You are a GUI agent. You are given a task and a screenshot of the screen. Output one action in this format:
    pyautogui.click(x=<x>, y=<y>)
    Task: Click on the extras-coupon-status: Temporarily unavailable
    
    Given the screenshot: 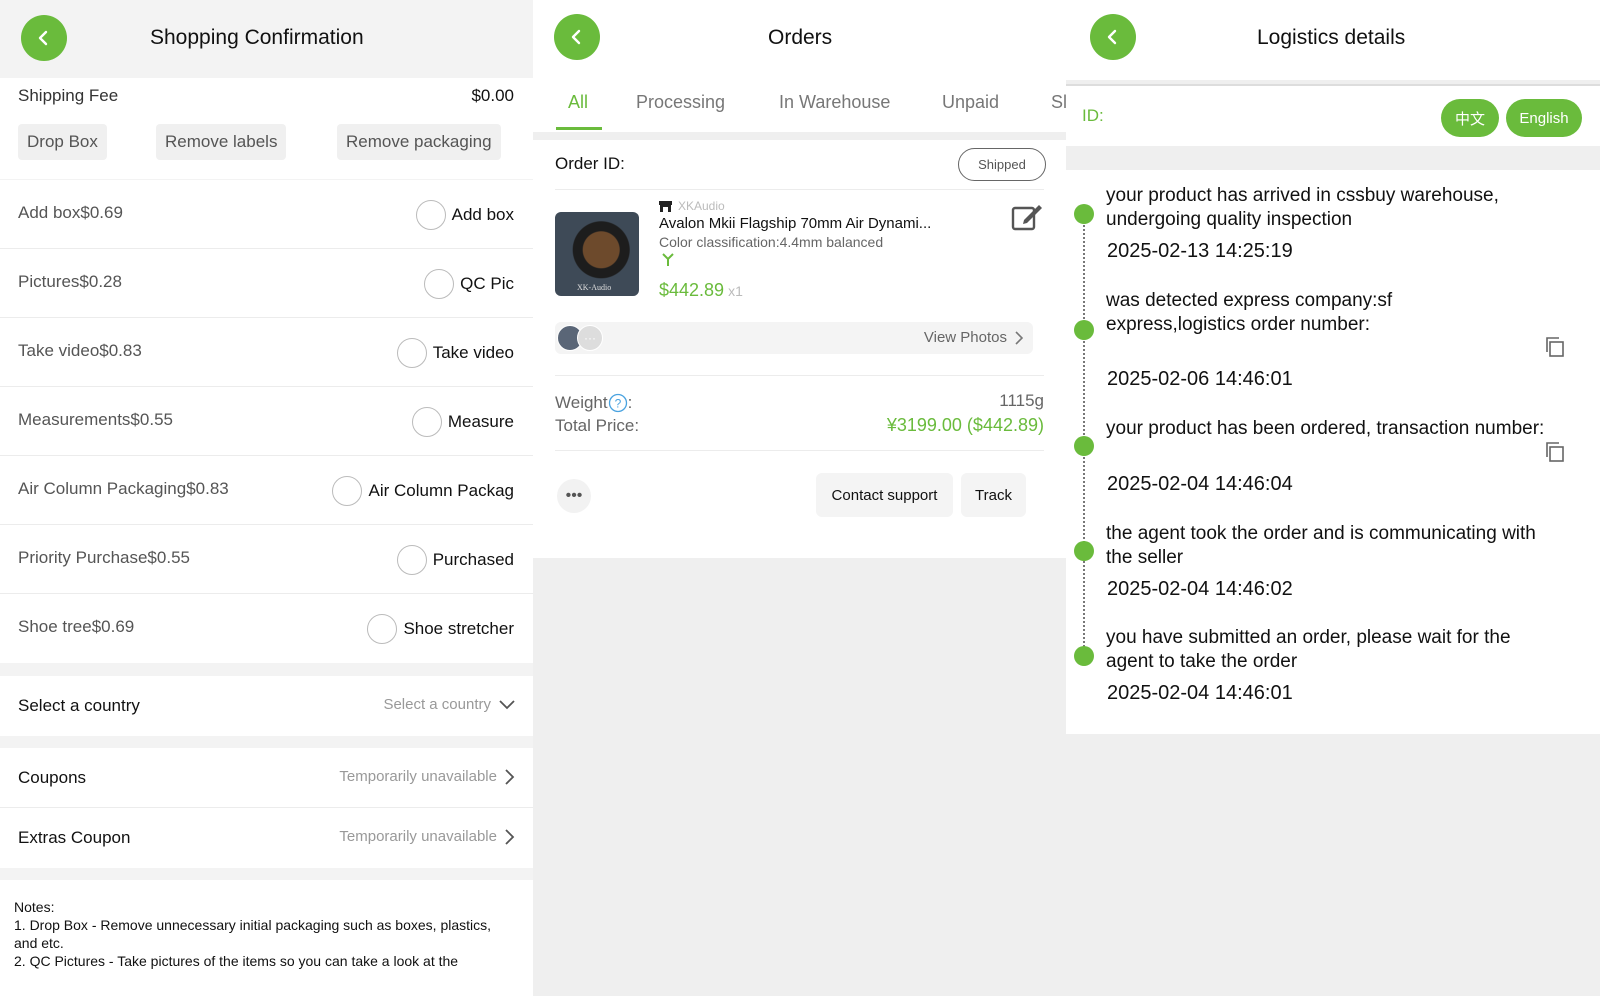 What is the action you would take?
    pyautogui.click(x=427, y=836)
    